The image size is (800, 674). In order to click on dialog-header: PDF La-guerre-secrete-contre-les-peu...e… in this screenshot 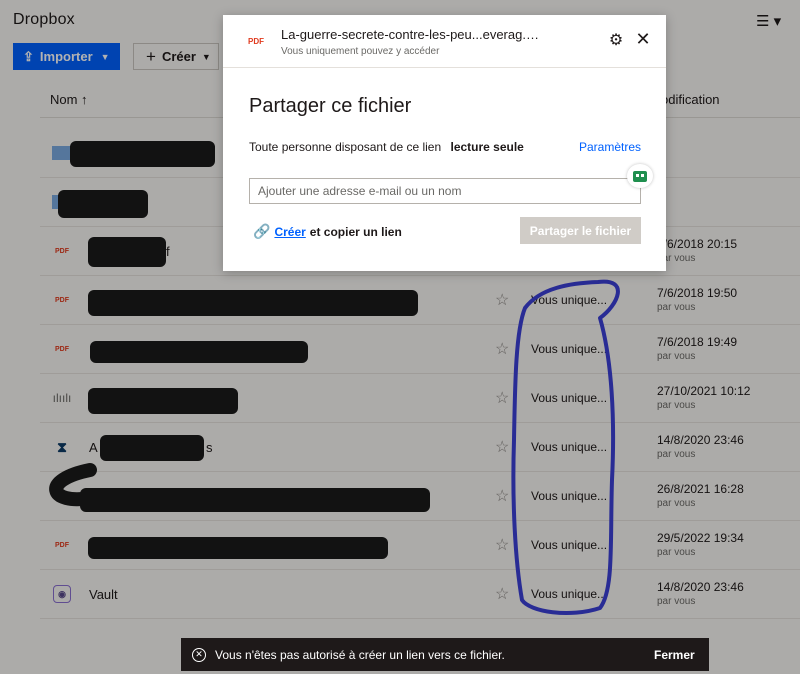, I will do `click(444, 41)`.